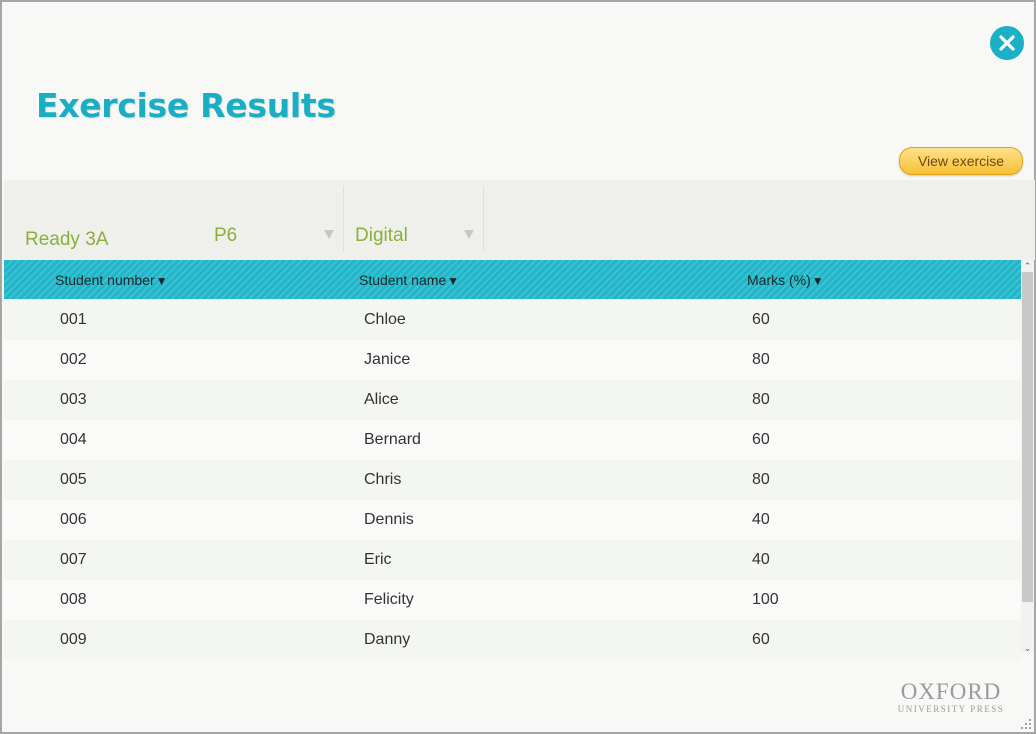 The image size is (1036, 734). I want to click on page-title: Exercise Results, so click(186, 105).